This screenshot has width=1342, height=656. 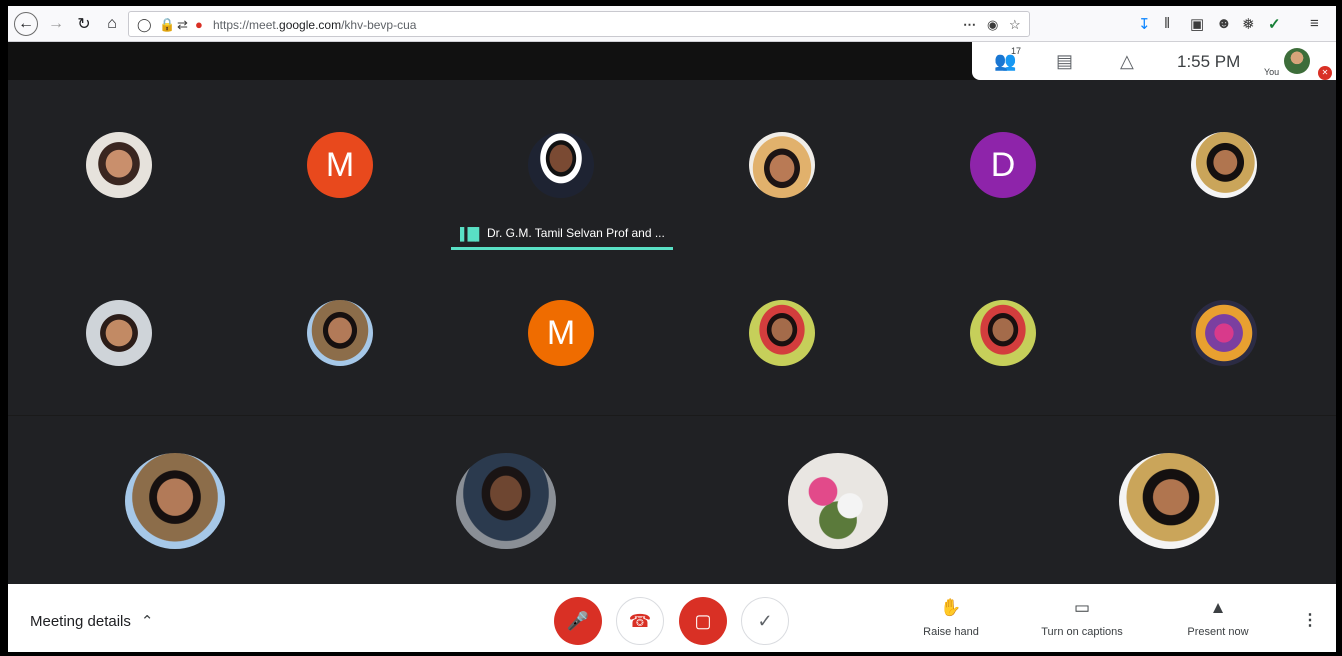 What do you see at coordinates (1218, 619) in the screenshot?
I see `present-now-button: ▲ Present now` at bounding box center [1218, 619].